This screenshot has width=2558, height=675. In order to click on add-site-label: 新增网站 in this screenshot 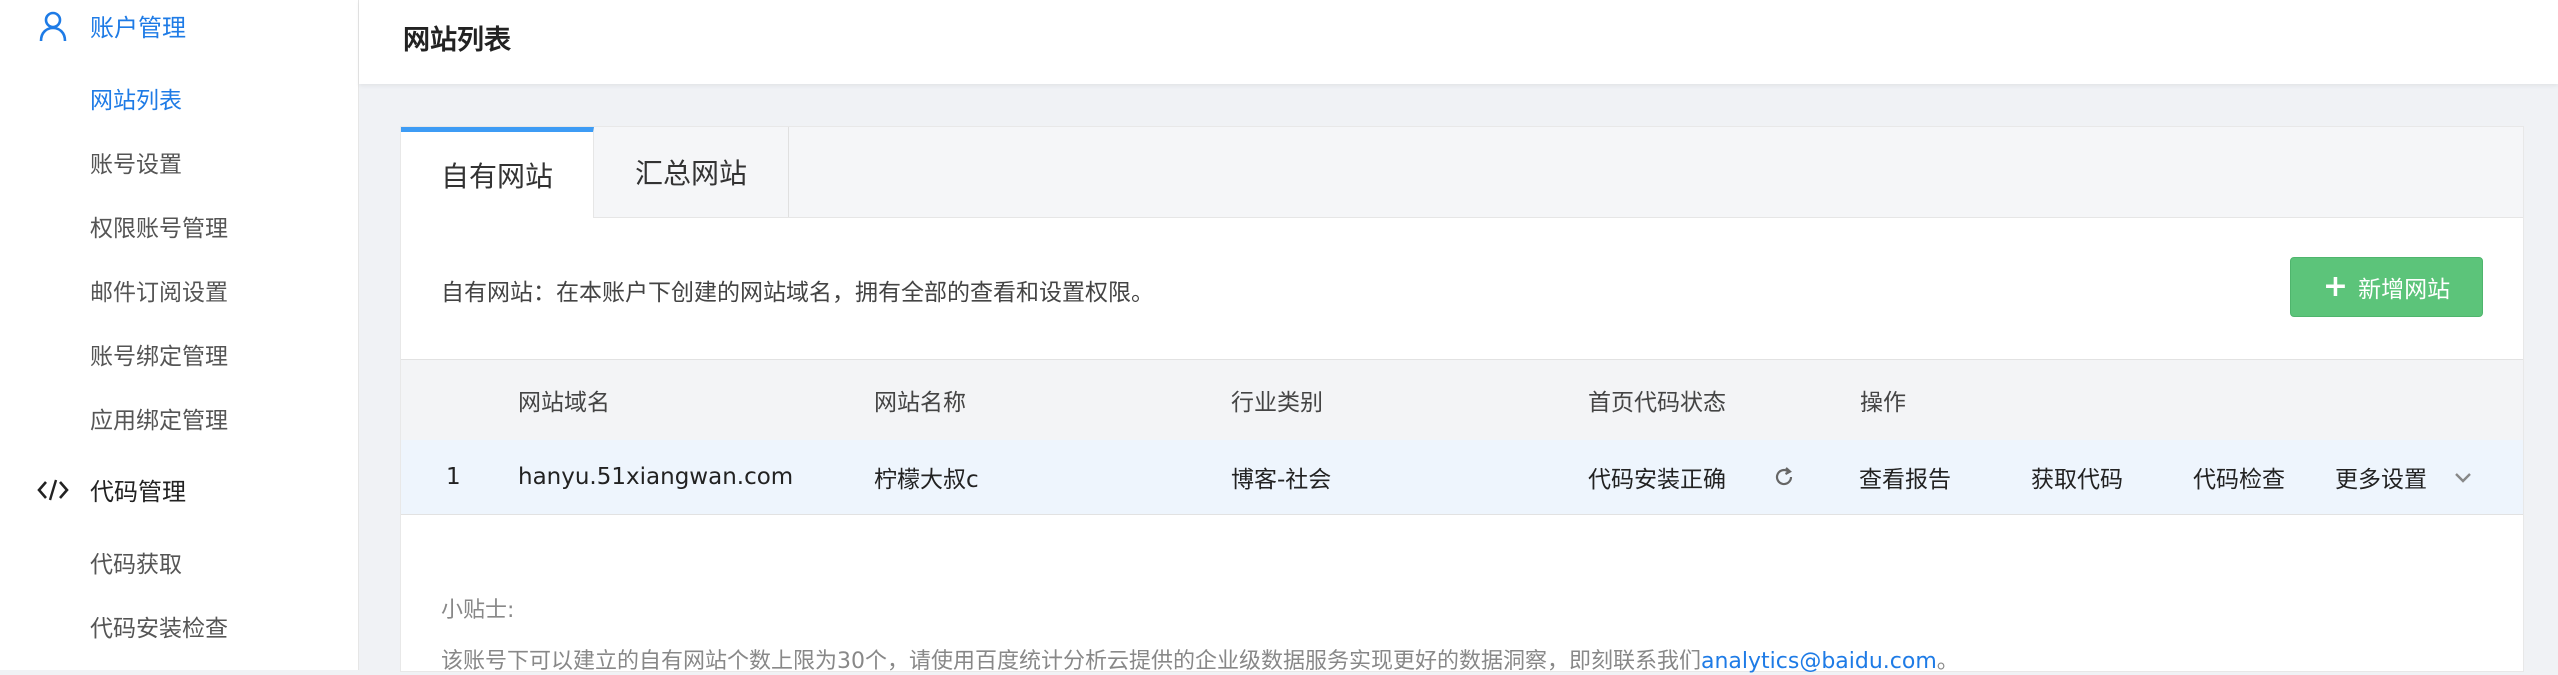, I will do `click(2404, 290)`.